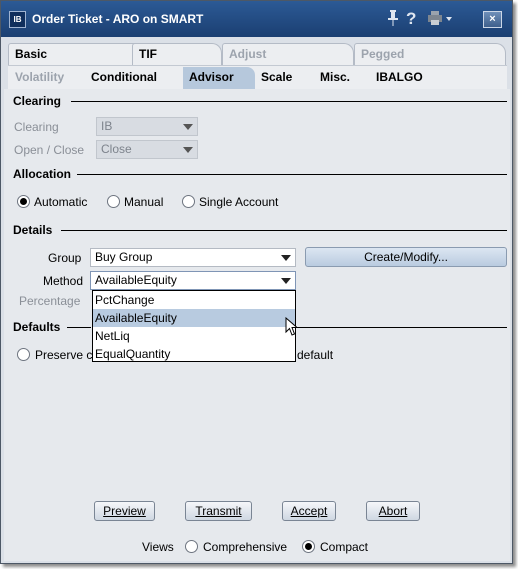  What do you see at coordinates (194, 300) in the screenshot?
I see `method-option-pctchange: PctChange` at bounding box center [194, 300].